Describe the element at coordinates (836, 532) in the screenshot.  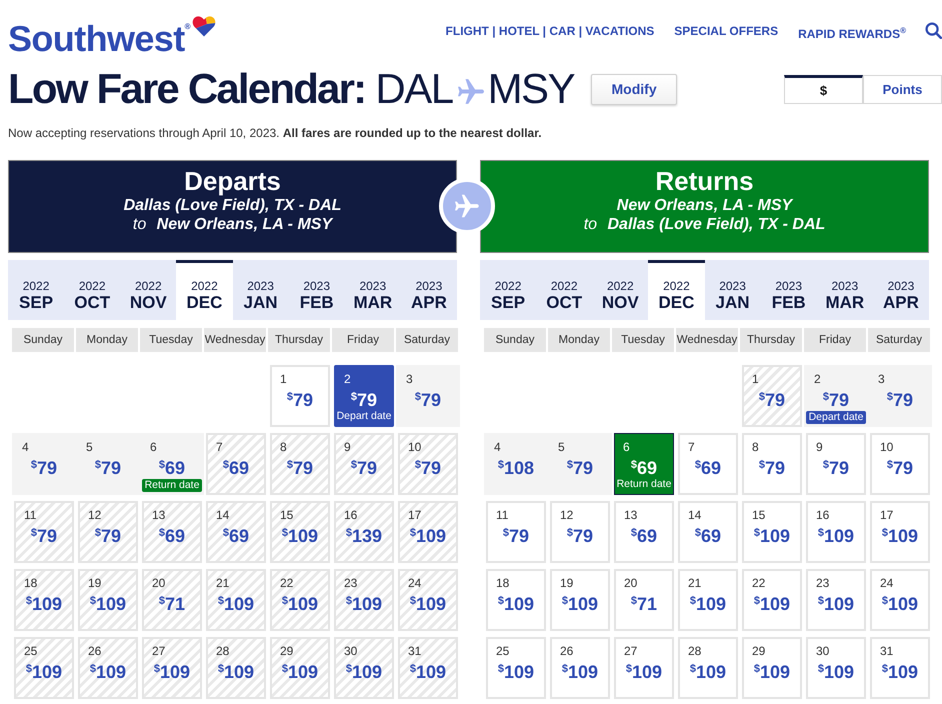
I see `day-cell: 16 $^{$}$109` at that location.